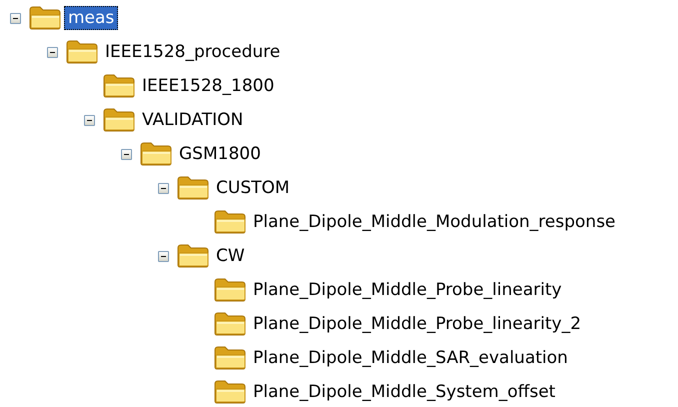 Image resolution: width=678 pixels, height=407 pixels. Describe the element at coordinates (407, 290) in the screenshot. I see `tree-item: Plane_Dipole_Middle_Probe_linearity` at that location.